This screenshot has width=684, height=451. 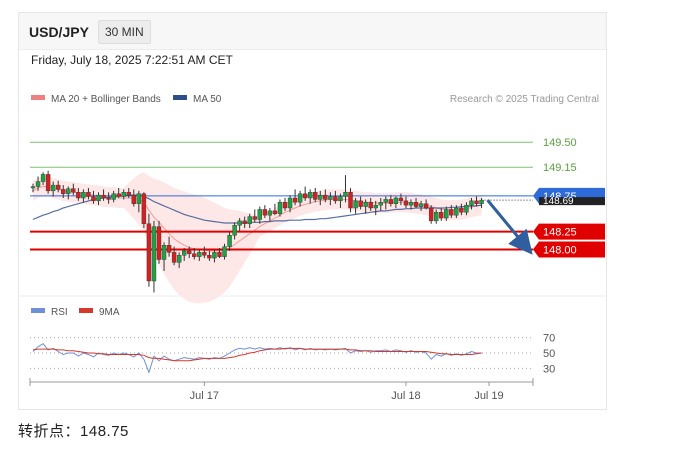 What do you see at coordinates (524, 99) in the screenshot?
I see `credit-label: Research © 2025 Trading Central` at bounding box center [524, 99].